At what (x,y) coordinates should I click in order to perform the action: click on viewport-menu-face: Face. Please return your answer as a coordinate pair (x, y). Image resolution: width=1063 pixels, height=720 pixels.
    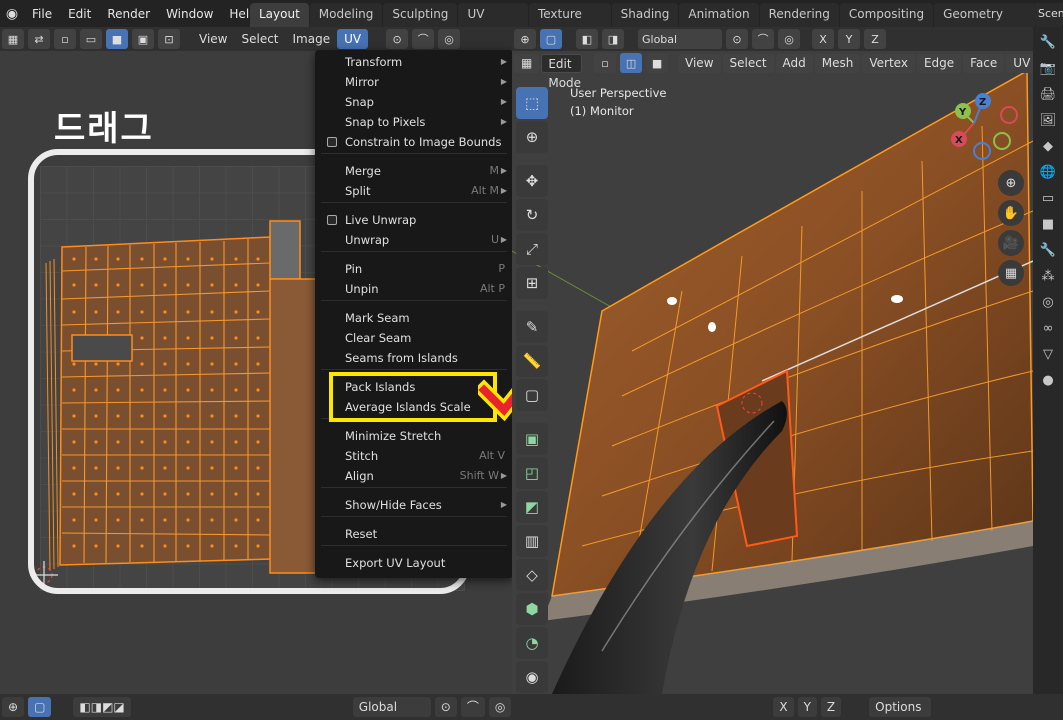
    Looking at the image, I should click on (984, 63).